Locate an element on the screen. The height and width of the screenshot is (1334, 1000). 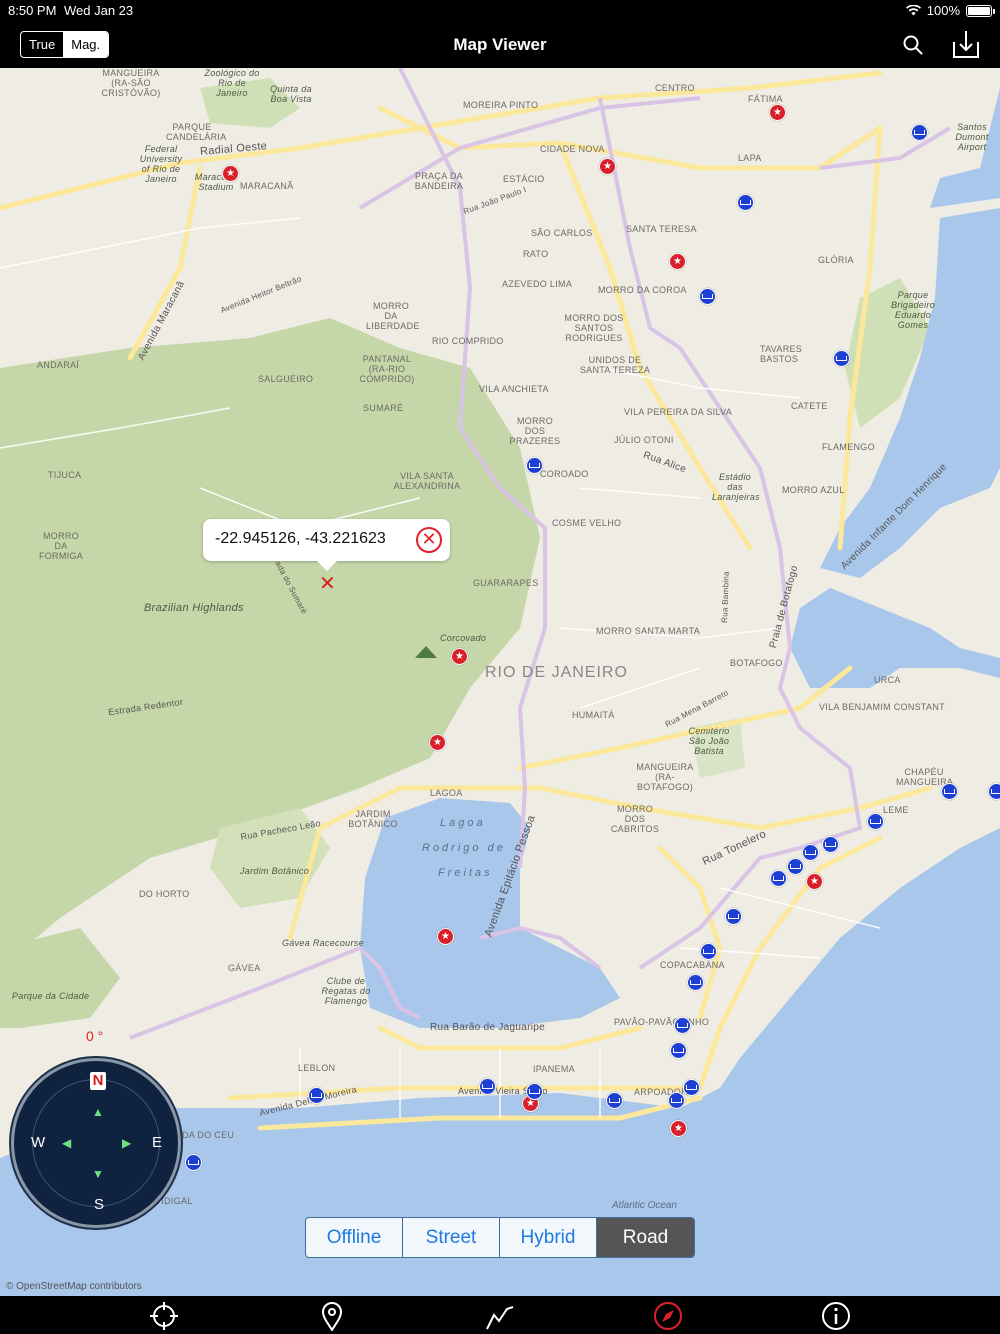
tavares-bastos-label: TAVARES BASTOS is located at coordinates (781, 354).